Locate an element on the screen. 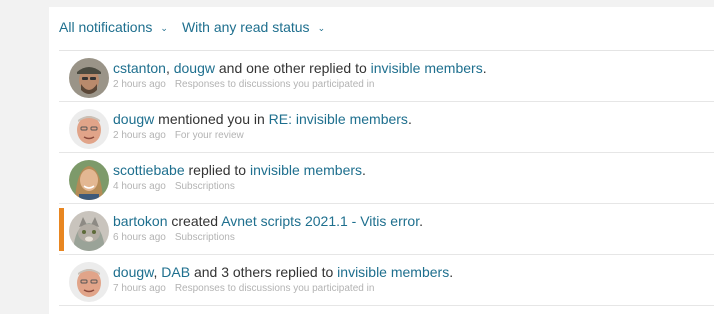 This screenshot has width=714, height=314. target-link: RE: invisible members is located at coordinates (338, 119).